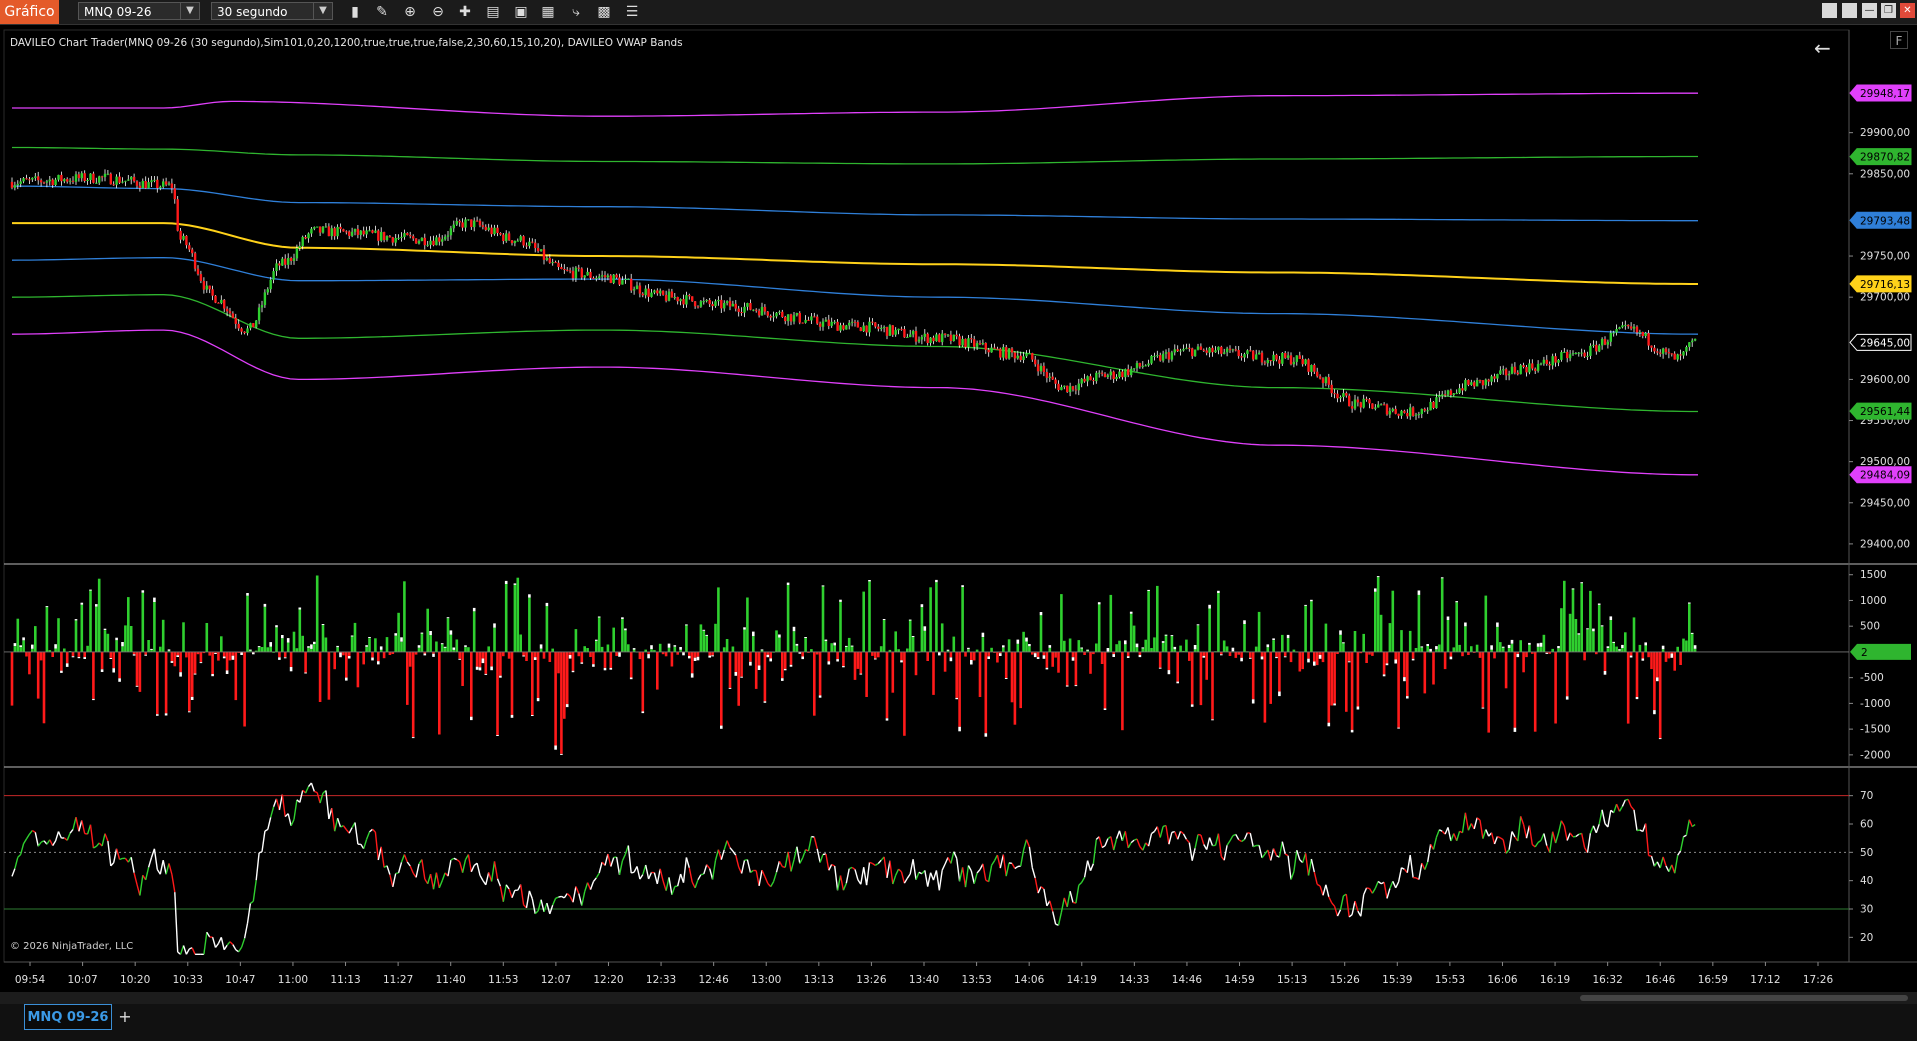 The image size is (1917, 1041). What do you see at coordinates (382, 12) in the screenshot?
I see `pencil-icon: ✎` at bounding box center [382, 12].